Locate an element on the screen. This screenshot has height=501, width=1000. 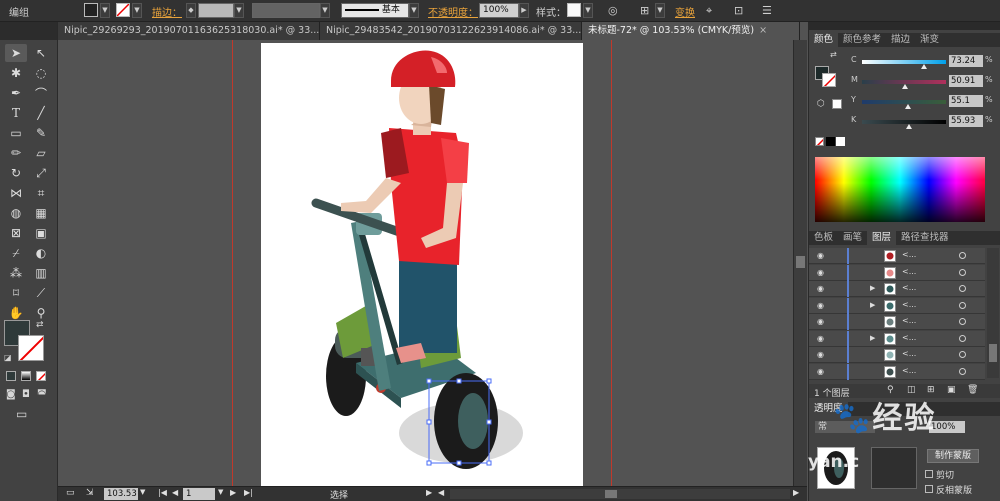
gradient-mode-icon is located at coordinates (26, 376).